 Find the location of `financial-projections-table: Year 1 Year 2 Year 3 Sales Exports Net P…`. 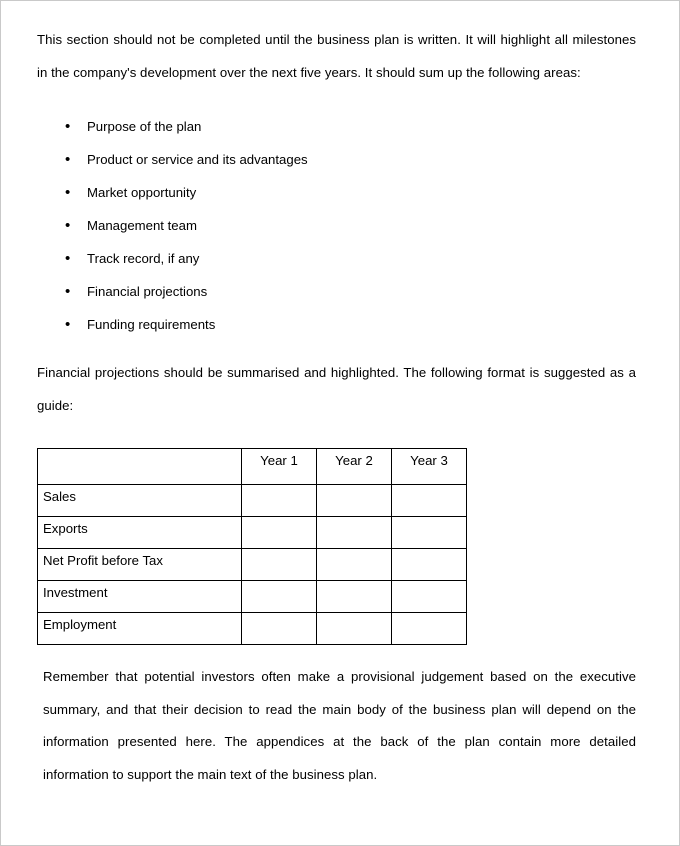

financial-projections-table: Year 1 Year 2 Year 3 Sales Exports Net P… is located at coordinates (252, 546).